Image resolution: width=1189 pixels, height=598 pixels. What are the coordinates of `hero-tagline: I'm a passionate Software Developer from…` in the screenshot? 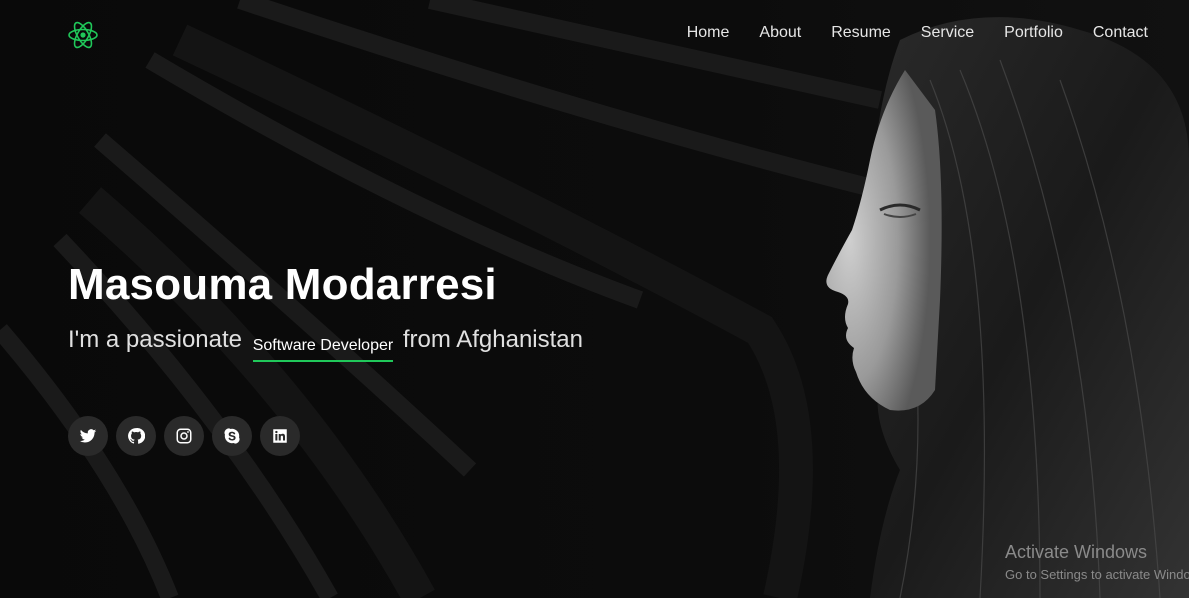 It's located at (325, 343).